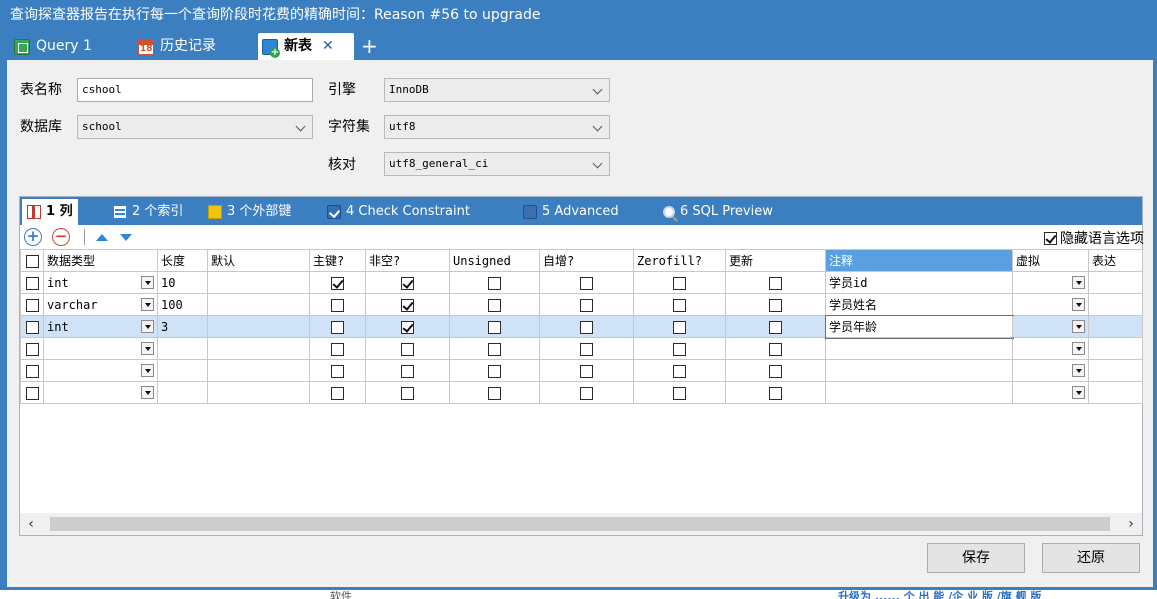 This screenshot has height=599, width=1157. Describe the element at coordinates (1115, 260) in the screenshot. I see `header-expression: 表达` at that location.